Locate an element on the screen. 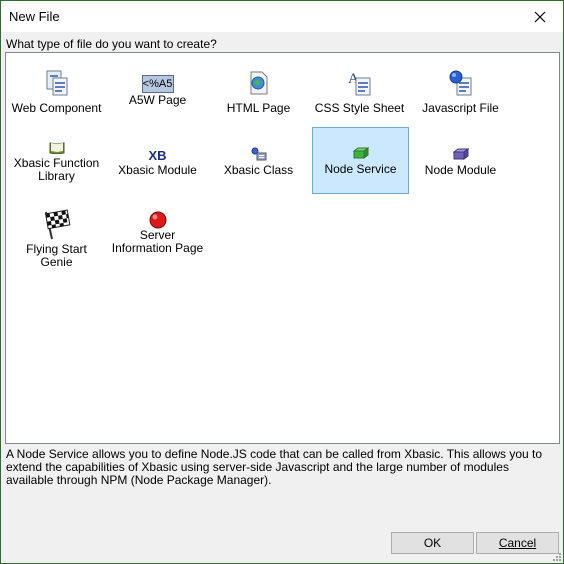  file-type-label: Server Information Page is located at coordinates (157, 241).